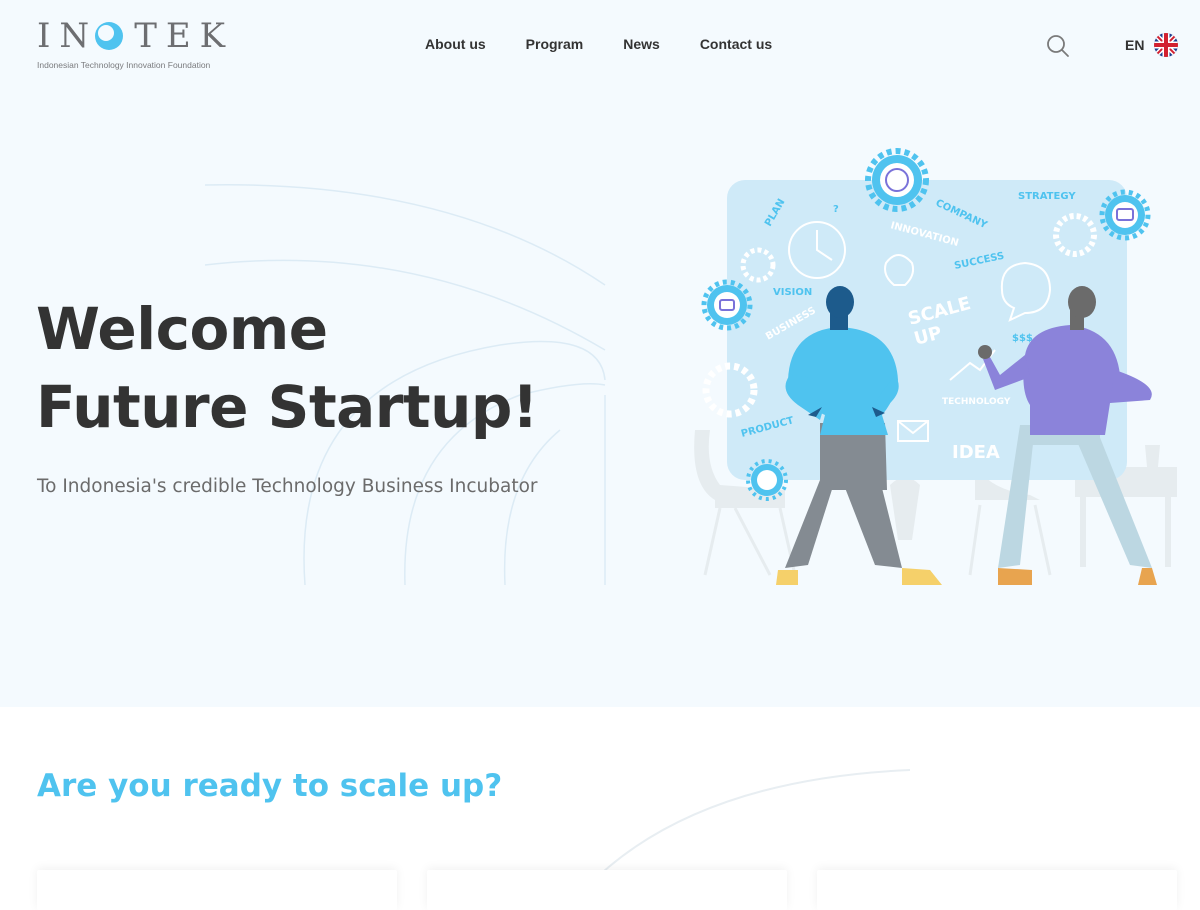 The width and height of the screenshot is (1200, 910). What do you see at coordinates (1152, 45) in the screenshot?
I see `language-switcher: EN` at bounding box center [1152, 45].